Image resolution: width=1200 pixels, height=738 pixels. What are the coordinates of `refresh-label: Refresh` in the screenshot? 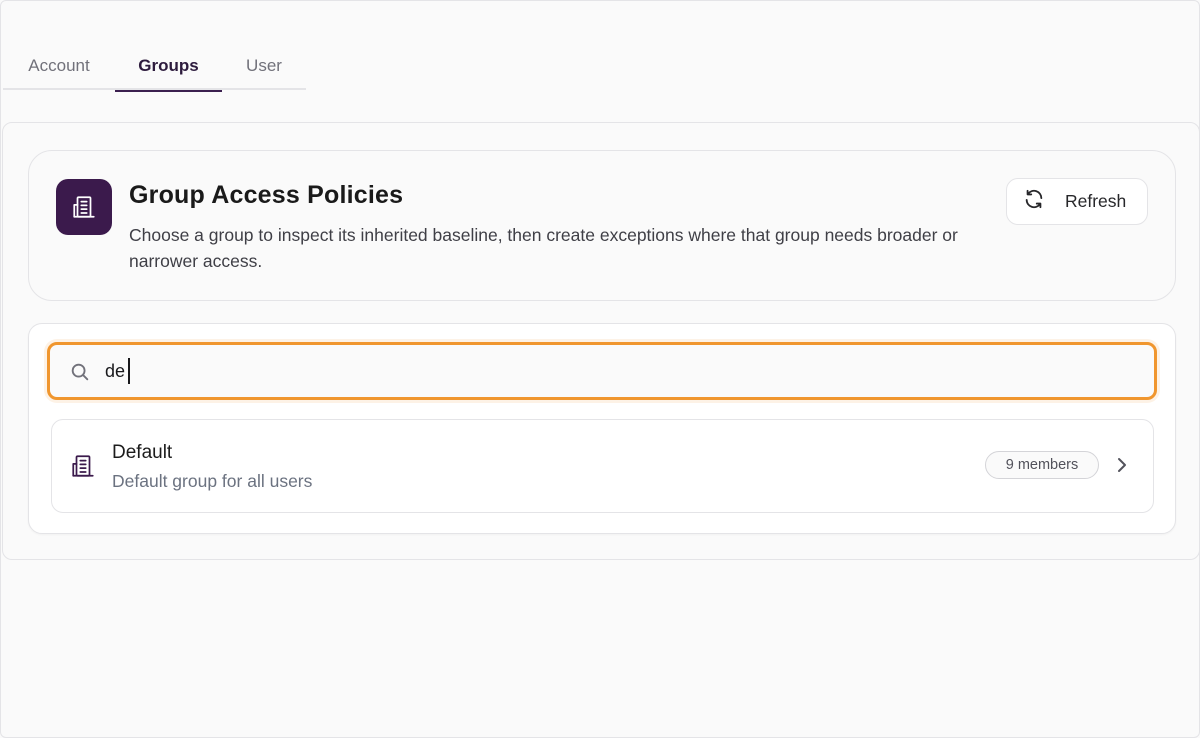 It's located at (1096, 201).